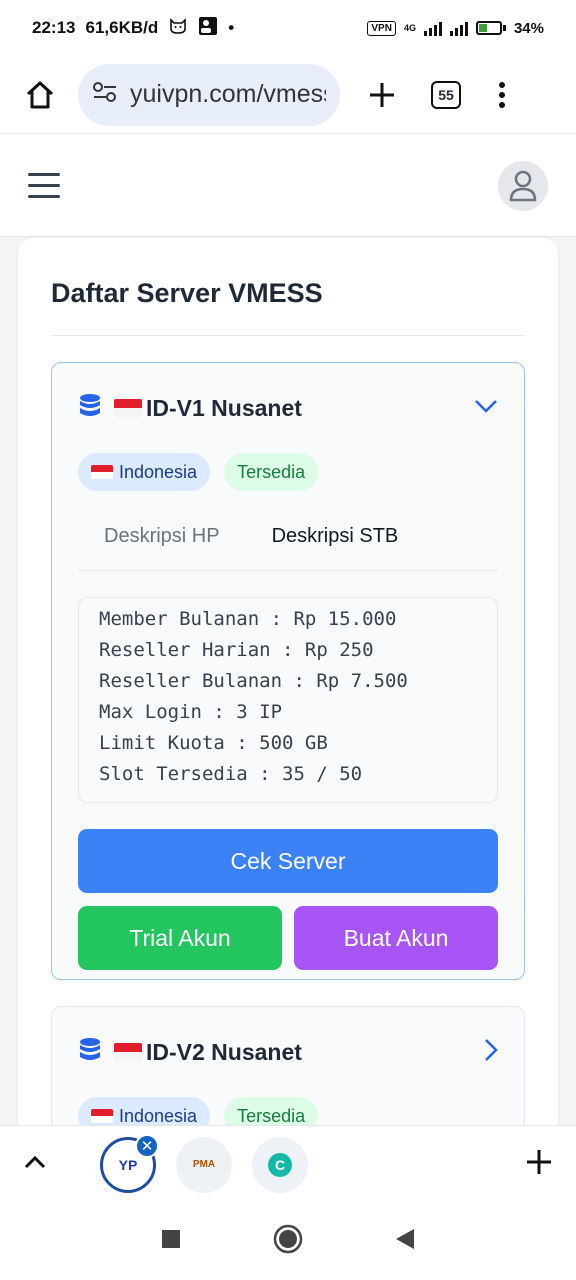 This screenshot has height=1280, width=576. What do you see at coordinates (231, 774) in the screenshot?
I see `desc-line: Slot Tersedia : 35 / 50` at bounding box center [231, 774].